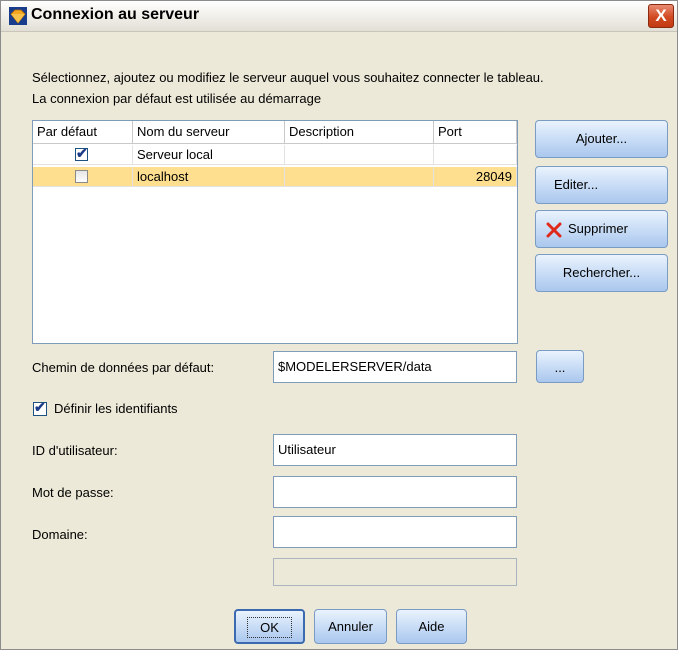 The height and width of the screenshot is (650, 678). Describe the element at coordinates (554, 230) in the screenshot. I see `delete-x-icon` at that location.